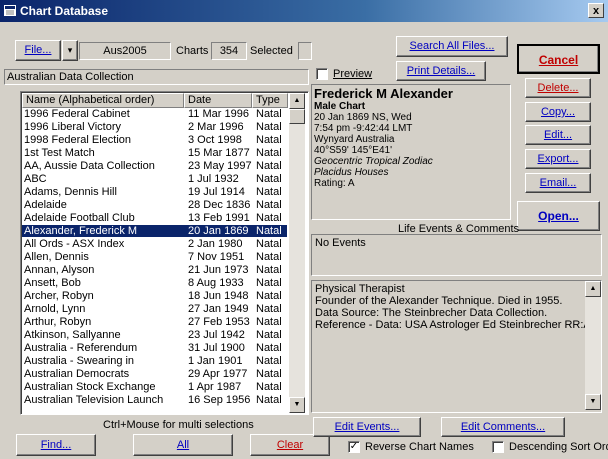 This screenshot has height=459, width=608. What do you see at coordinates (353, 74) in the screenshot?
I see `preview-label: Preview` at bounding box center [353, 74].